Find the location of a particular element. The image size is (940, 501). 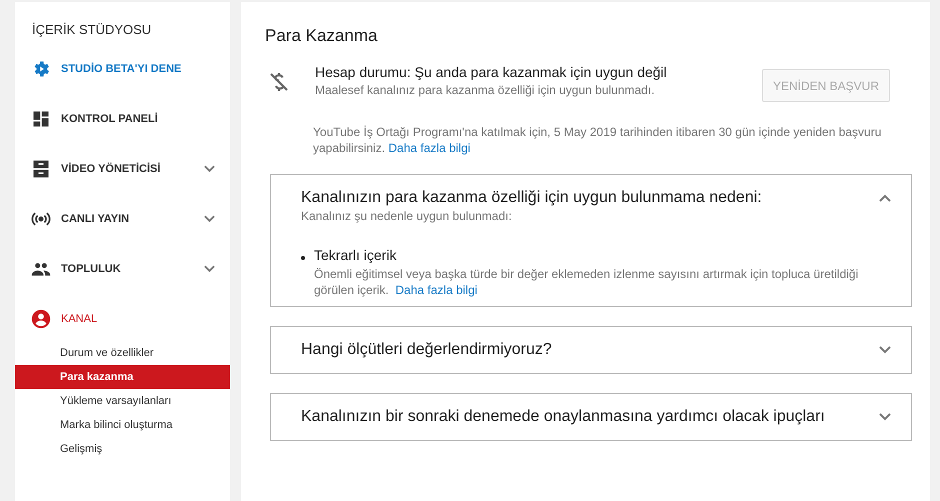

chevron-up-icon is located at coordinates (885, 198).